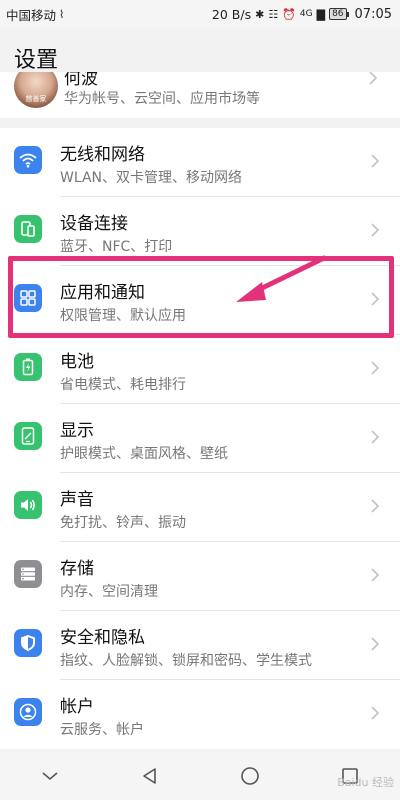 This screenshot has height=800, width=400. I want to click on settings-item-sub: 内存、空间清理, so click(109, 592).